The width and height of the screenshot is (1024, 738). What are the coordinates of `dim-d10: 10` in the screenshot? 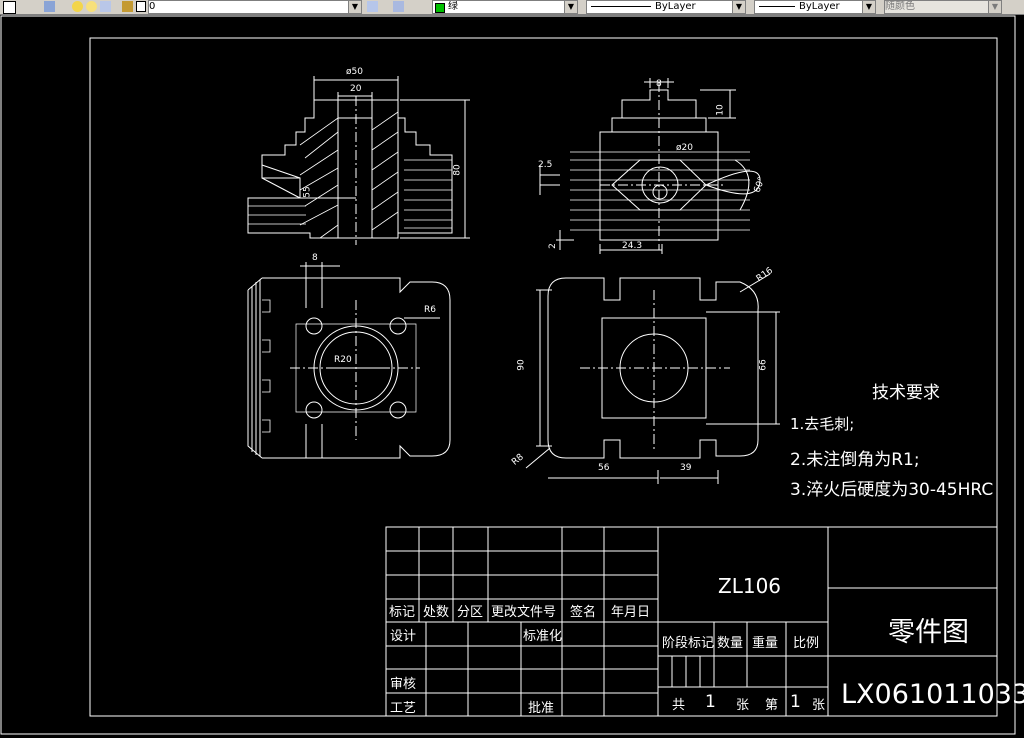 It's located at (720, 110).